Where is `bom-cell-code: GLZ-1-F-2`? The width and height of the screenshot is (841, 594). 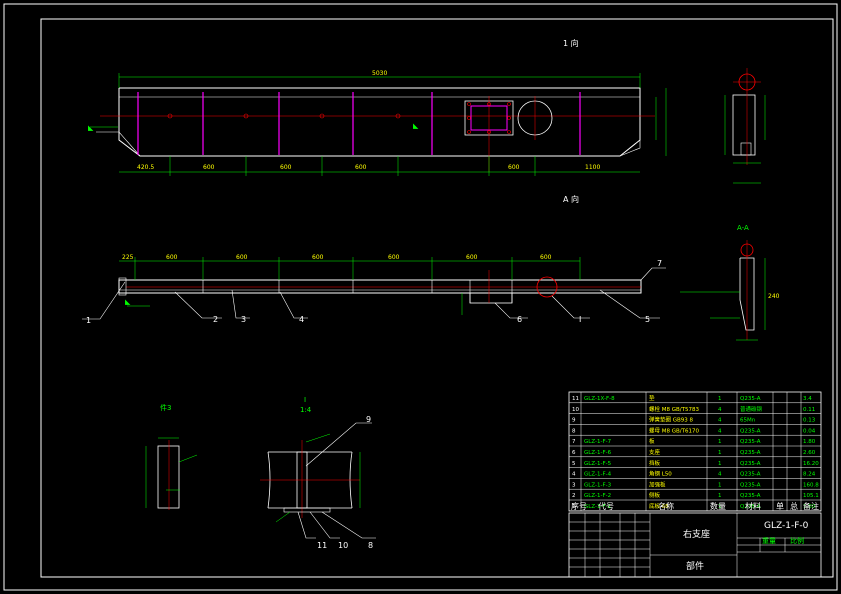
bom-cell-code: GLZ-1-F-2 is located at coordinates (597, 496).